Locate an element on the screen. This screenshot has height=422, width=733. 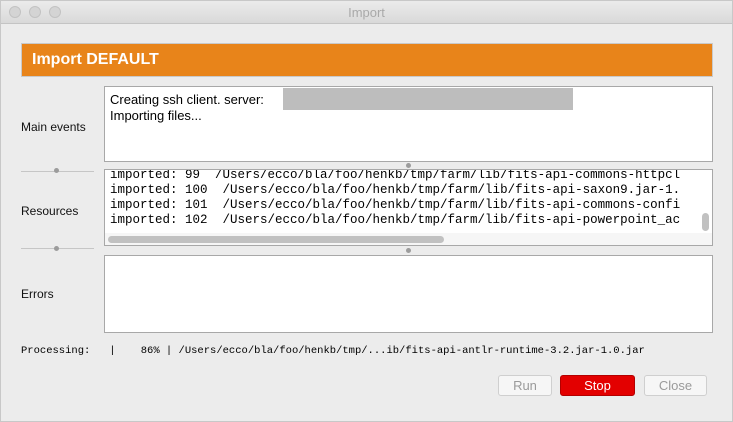
errors-label: Errors is located at coordinates (37, 294).